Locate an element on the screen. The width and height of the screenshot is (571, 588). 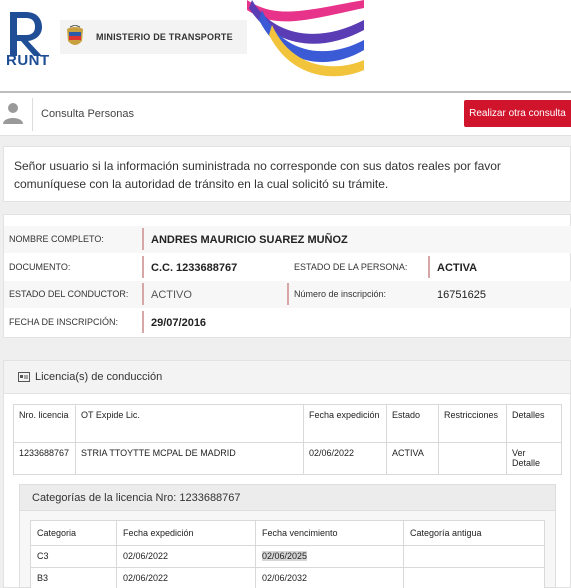
column-header: Detalles is located at coordinates (534, 423).